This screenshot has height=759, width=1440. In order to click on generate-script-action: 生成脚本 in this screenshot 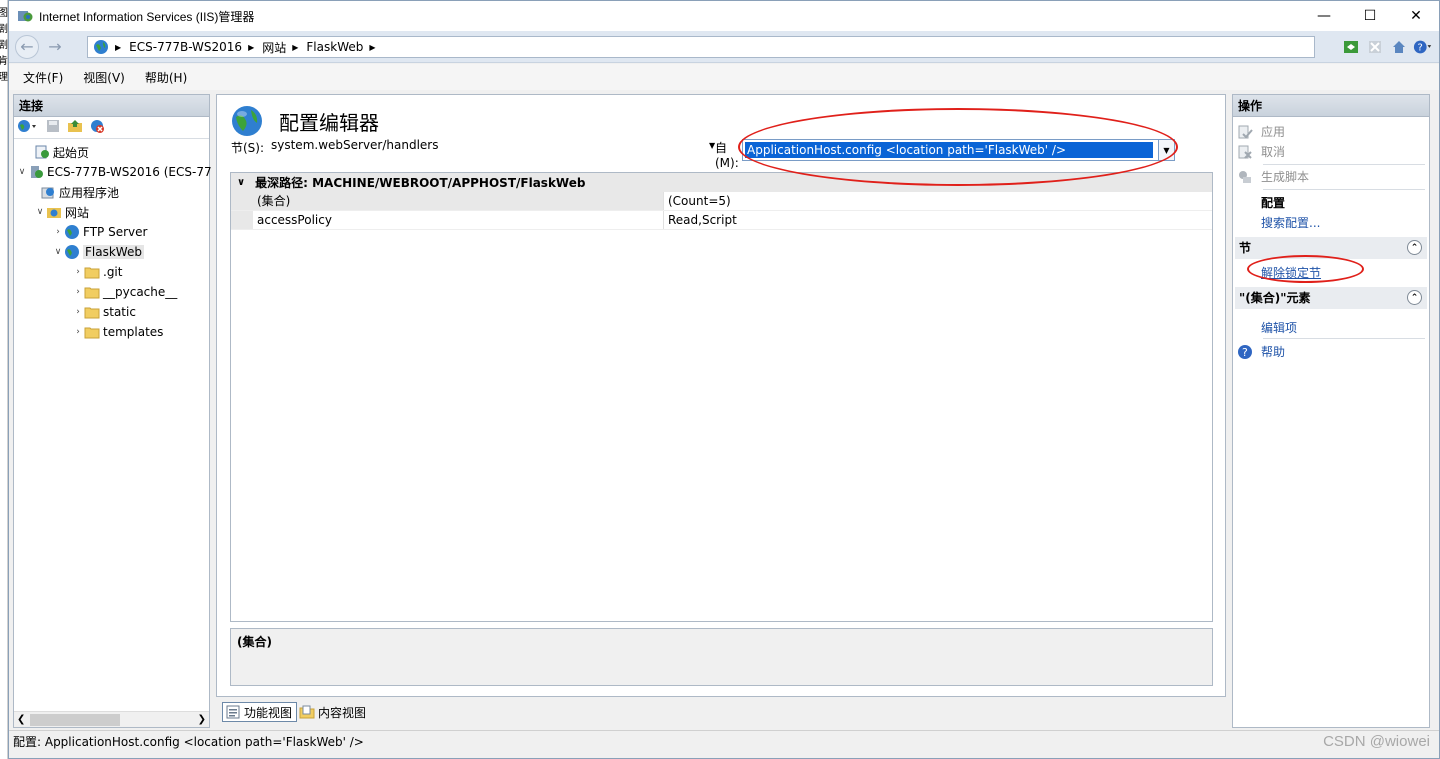, I will do `click(1273, 176)`.